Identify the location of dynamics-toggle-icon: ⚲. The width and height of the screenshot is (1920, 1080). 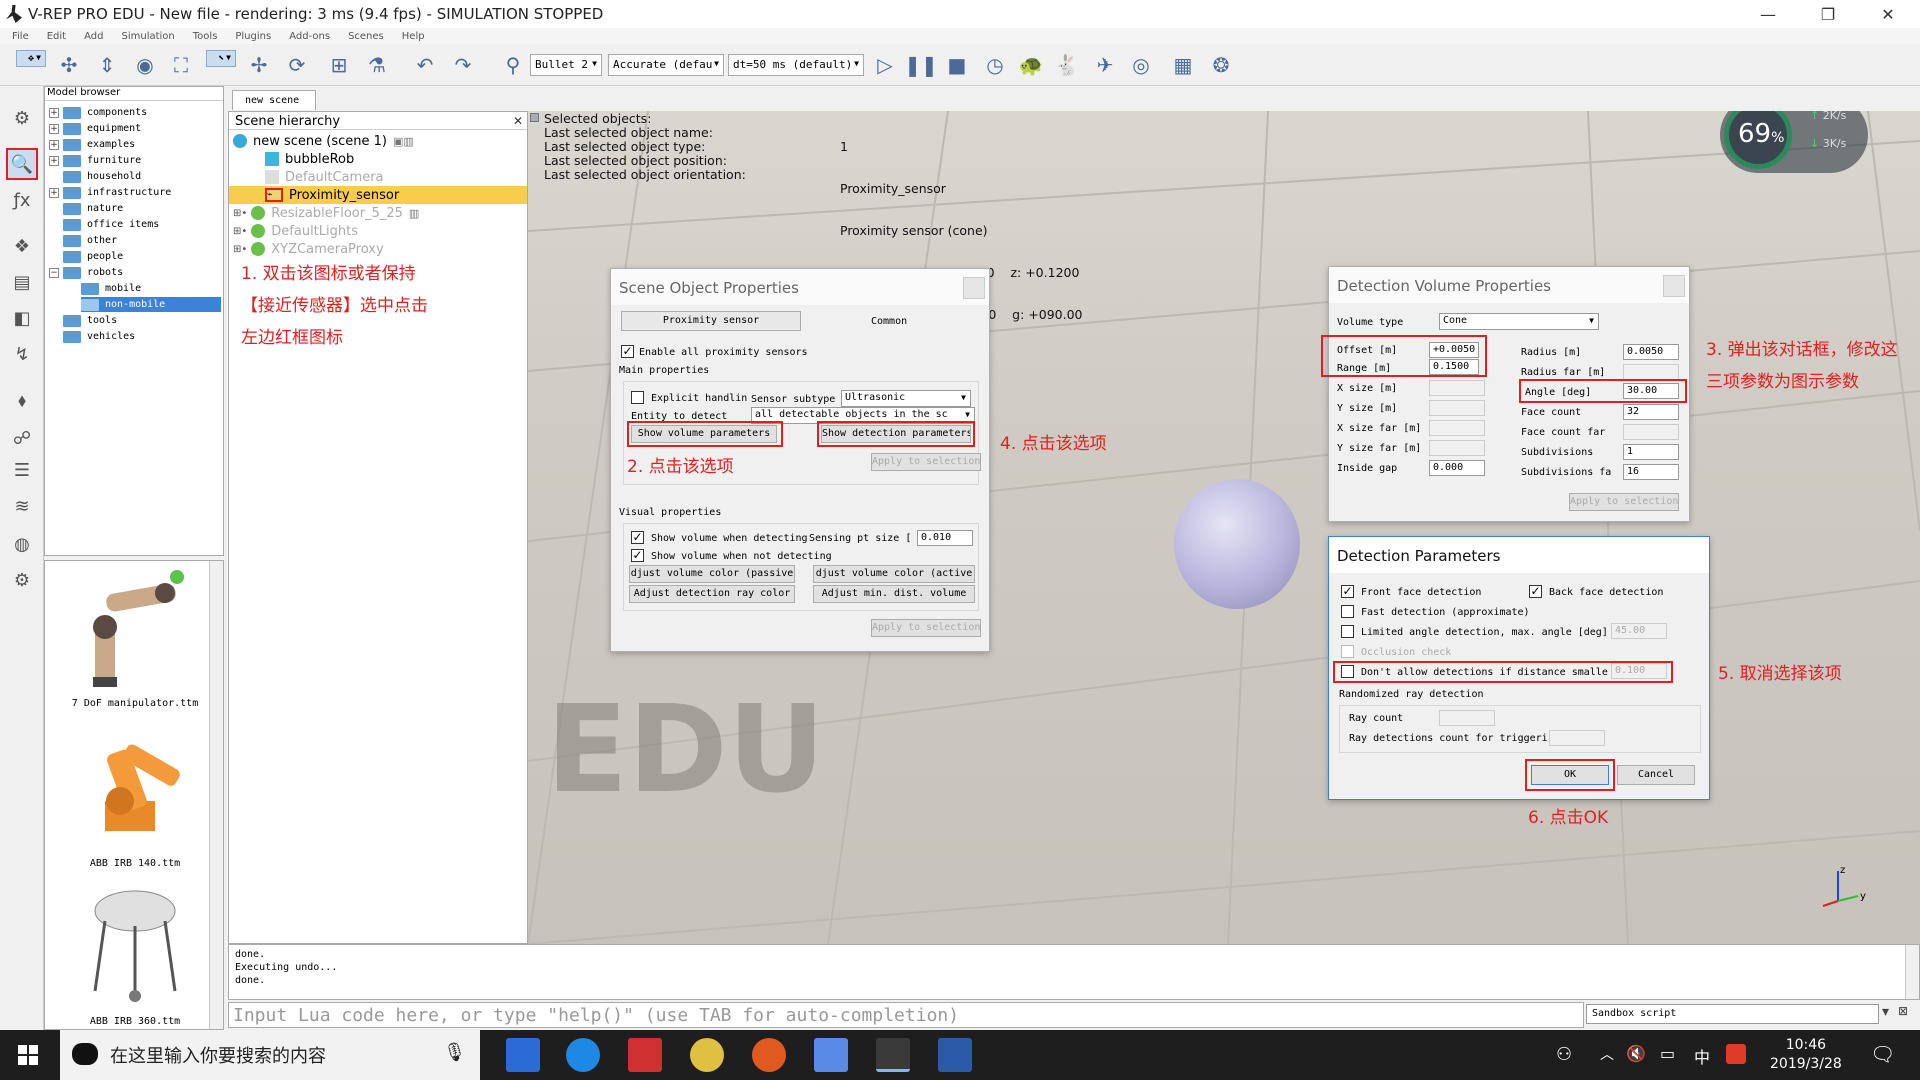
(513, 65).